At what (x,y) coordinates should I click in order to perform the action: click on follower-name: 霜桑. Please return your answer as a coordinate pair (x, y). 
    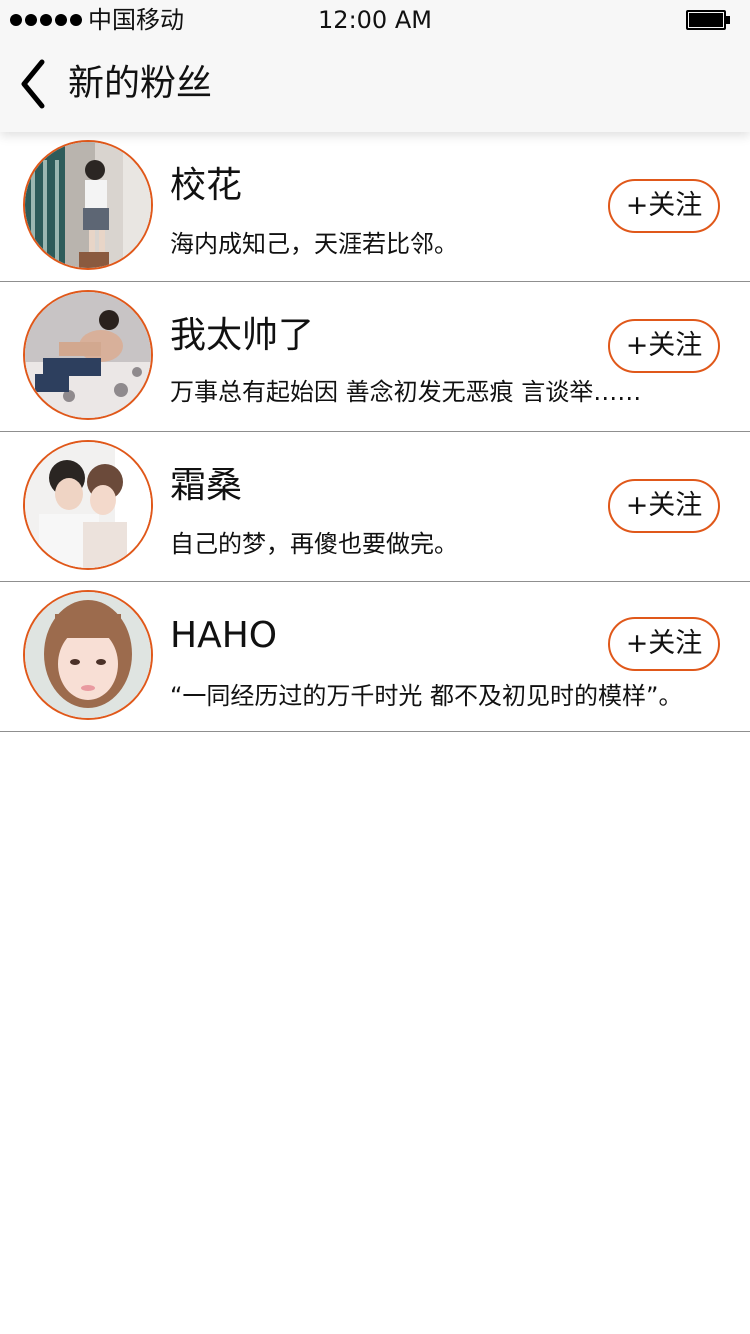
    Looking at the image, I should click on (206, 485).